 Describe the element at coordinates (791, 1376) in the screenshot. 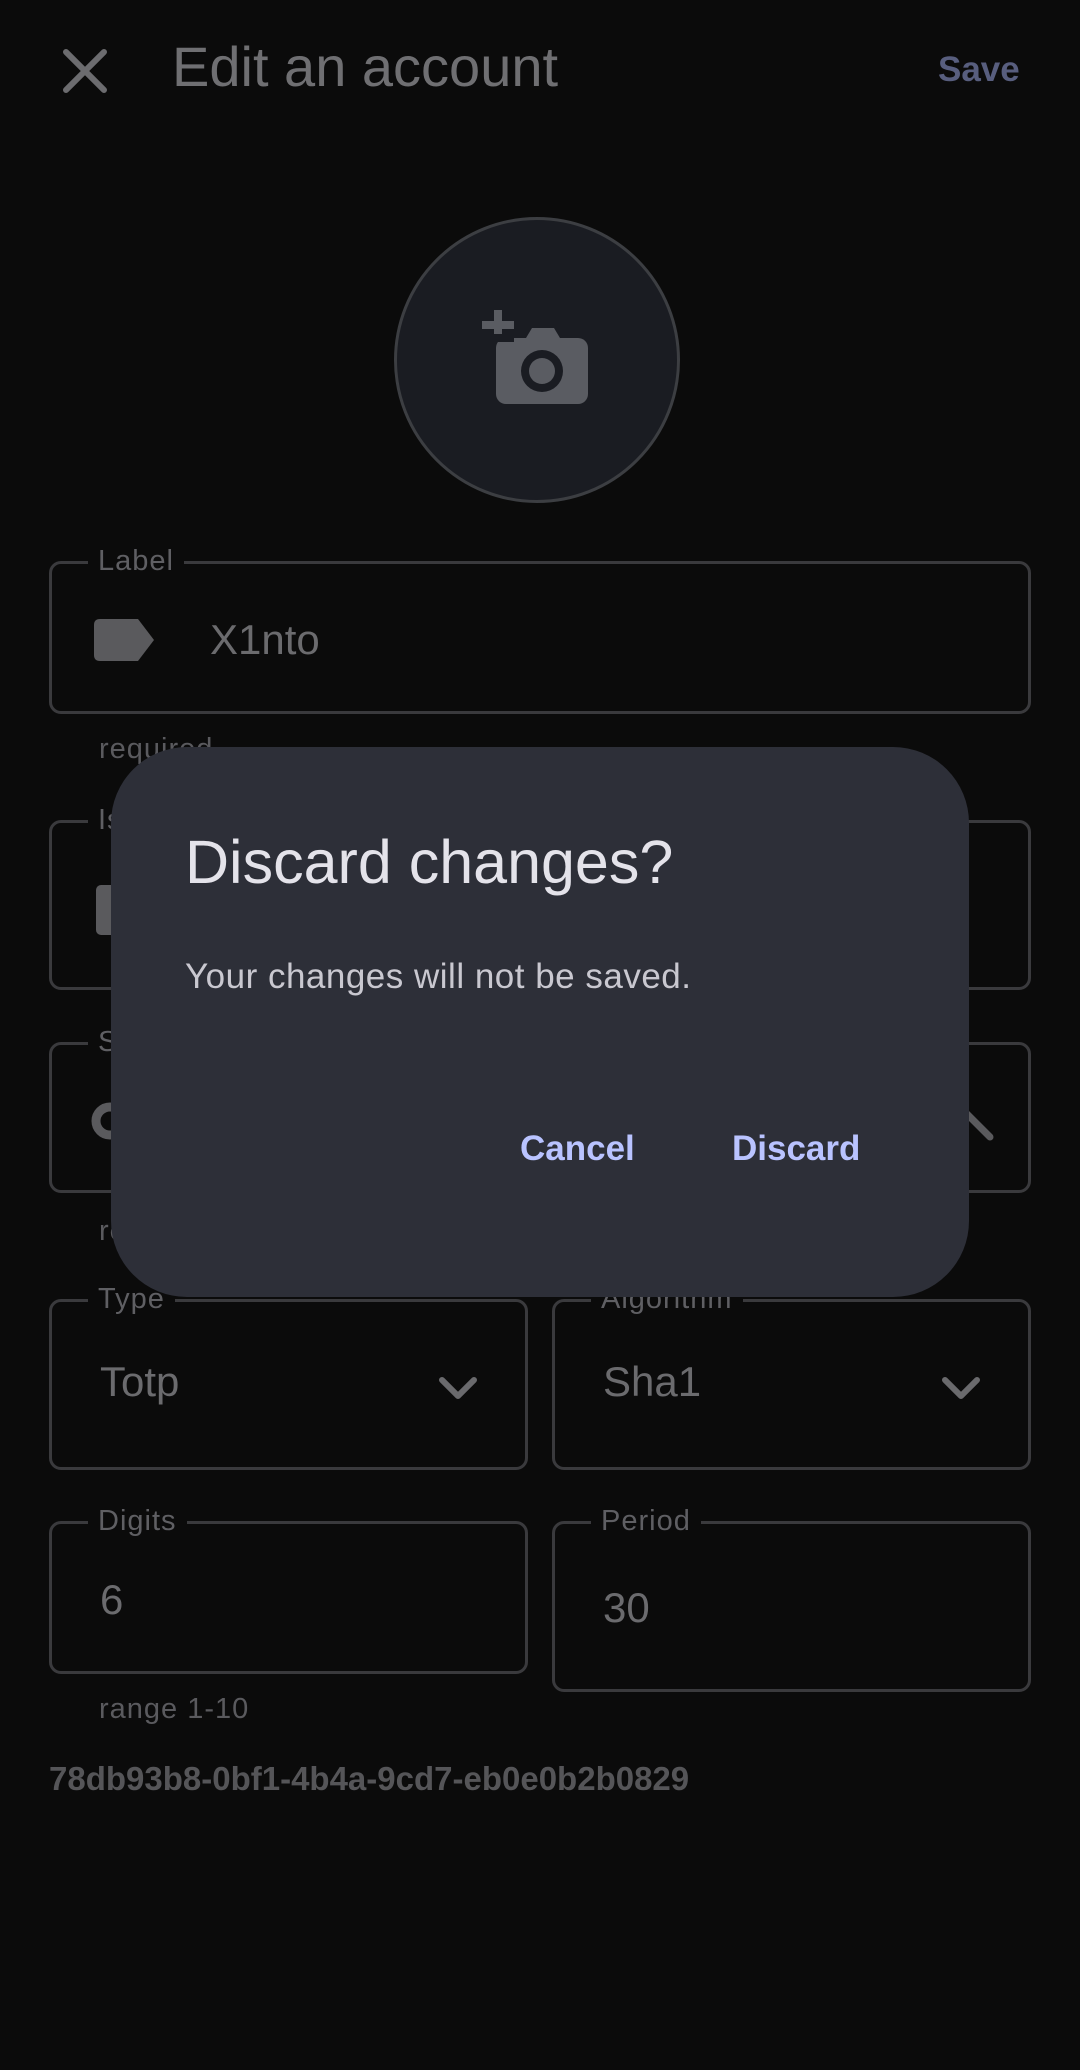

I see `algorithm-dropdown: Algorithm Sha1` at that location.